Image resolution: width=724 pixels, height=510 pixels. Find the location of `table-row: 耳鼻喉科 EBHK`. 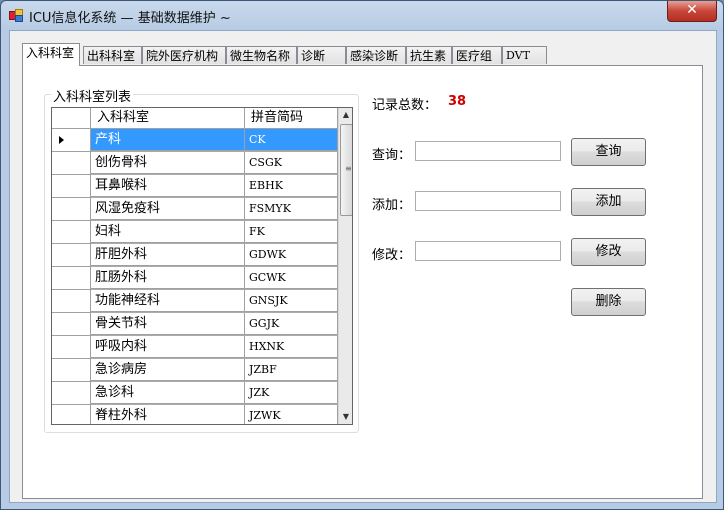

table-row: 耳鼻喉科 EBHK is located at coordinates (195, 186).